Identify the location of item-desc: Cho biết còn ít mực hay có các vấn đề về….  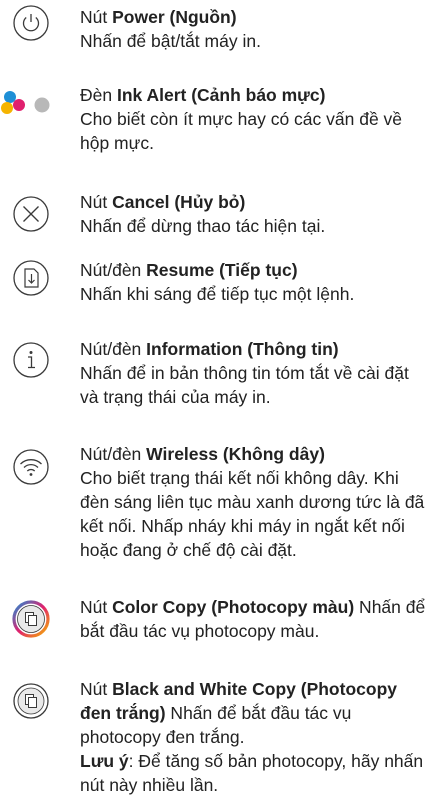
(241, 131).